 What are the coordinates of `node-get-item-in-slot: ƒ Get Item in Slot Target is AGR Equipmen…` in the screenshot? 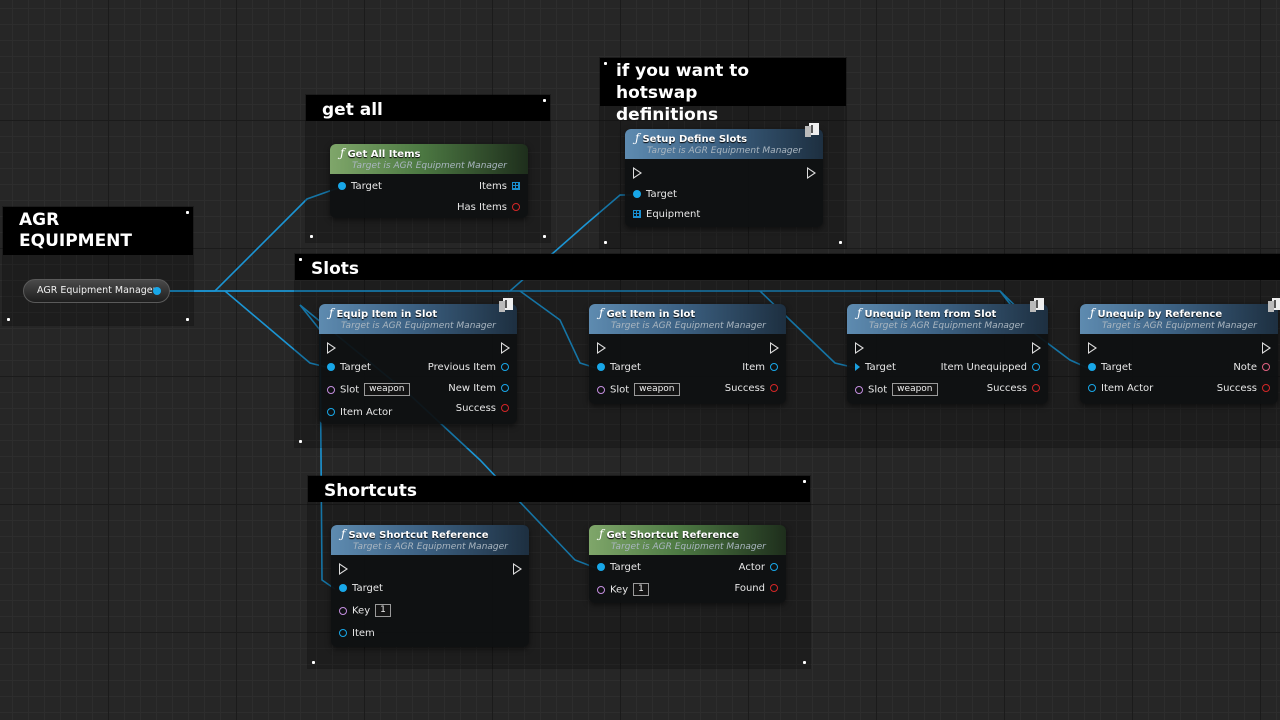 It's located at (687, 354).